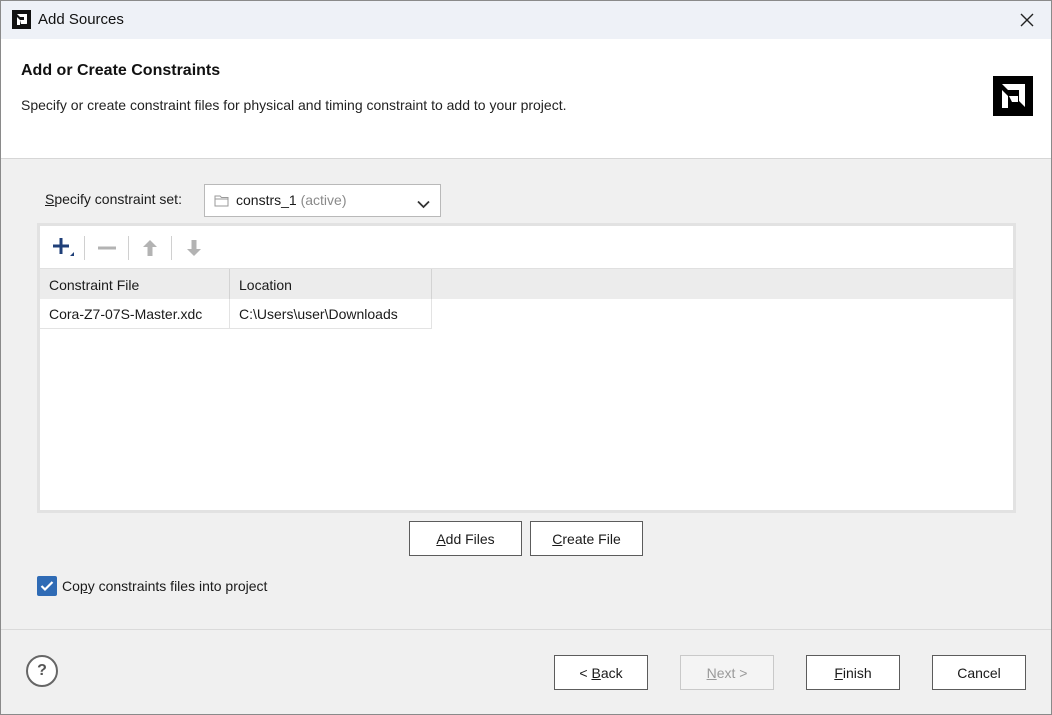 Image resolution: width=1052 pixels, height=715 pixels. Describe the element at coordinates (557, 538) in the screenshot. I see `create-file-mnemonic: C` at that location.